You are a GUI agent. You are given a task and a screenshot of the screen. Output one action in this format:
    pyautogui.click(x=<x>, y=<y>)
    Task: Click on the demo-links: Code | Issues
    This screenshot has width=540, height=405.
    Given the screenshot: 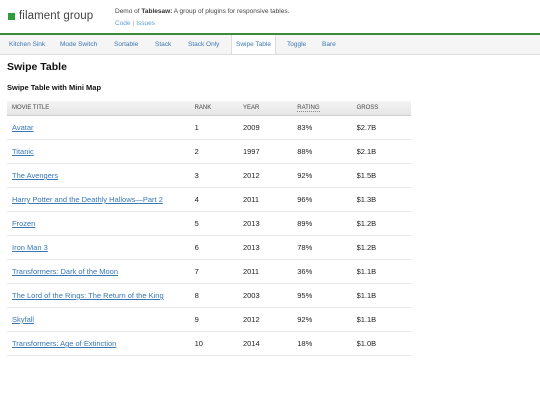 What is the action you would take?
    pyautogui.click(x=135, y=23)
    